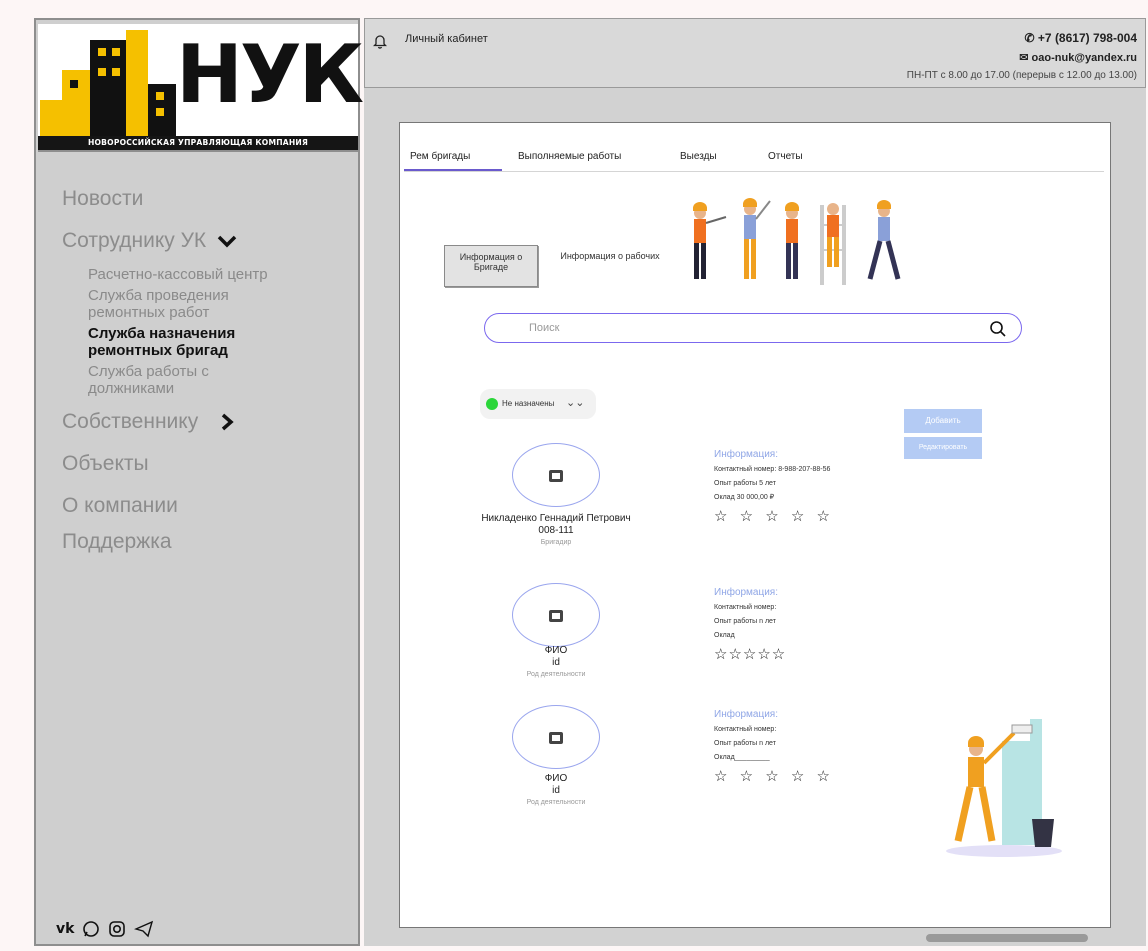 The image size is (1148, 951). Describe the element at coordinates (1031, 38) in the screenshot. I see `phone-icon: ✆` at that location.